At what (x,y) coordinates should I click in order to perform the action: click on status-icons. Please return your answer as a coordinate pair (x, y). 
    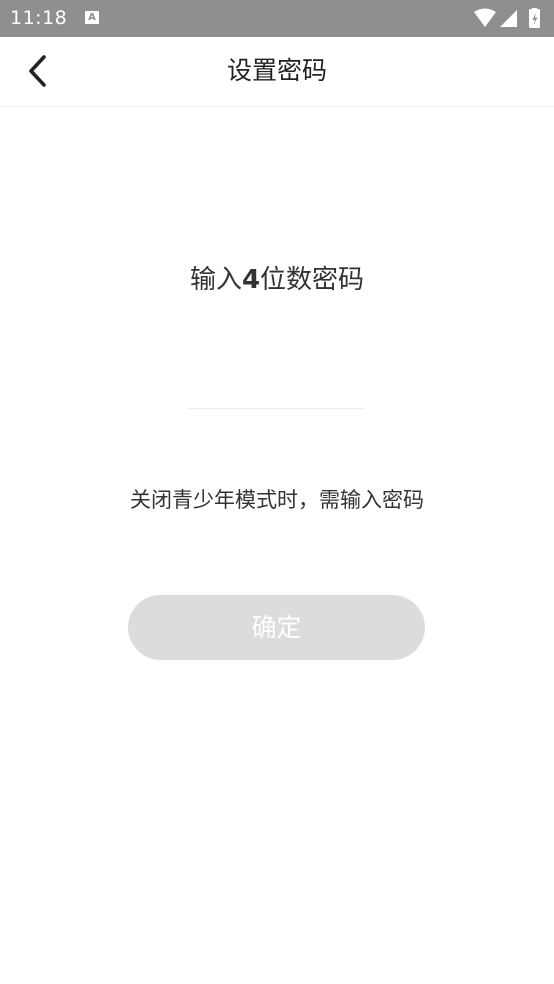
    Looking at the image, I should click on (510, 19).